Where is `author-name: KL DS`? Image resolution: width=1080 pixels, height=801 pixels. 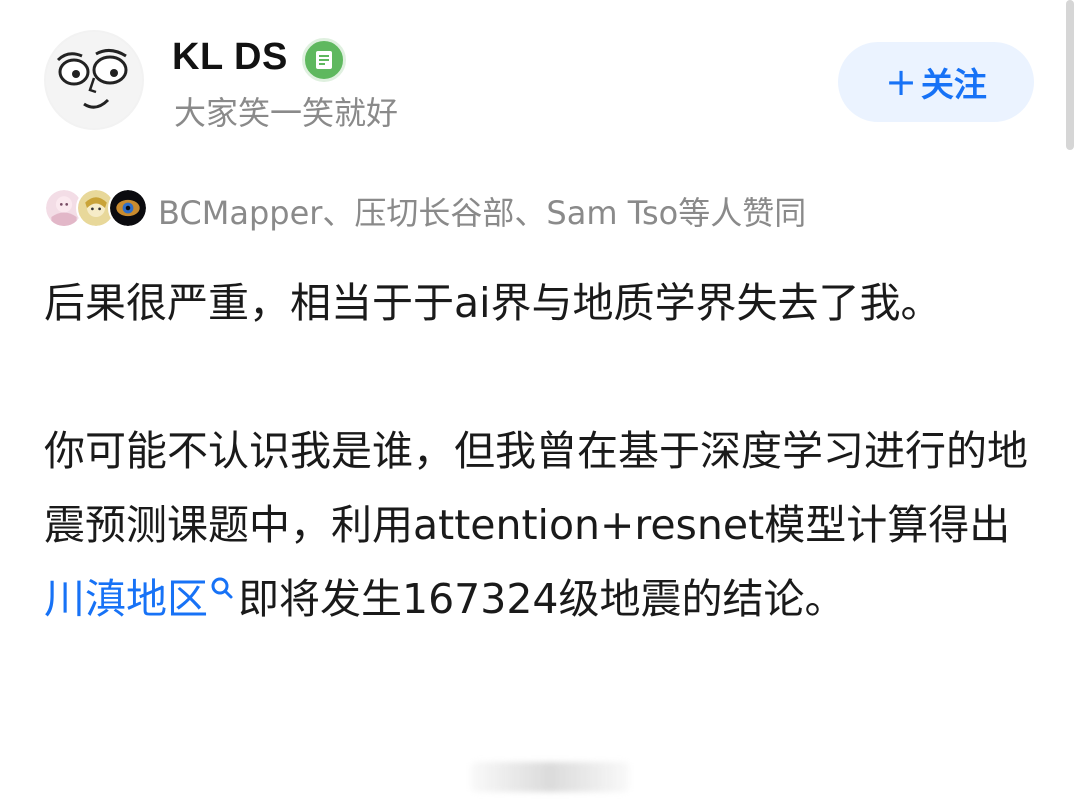 author-name: KL DS is located at coordinates (230, 57).